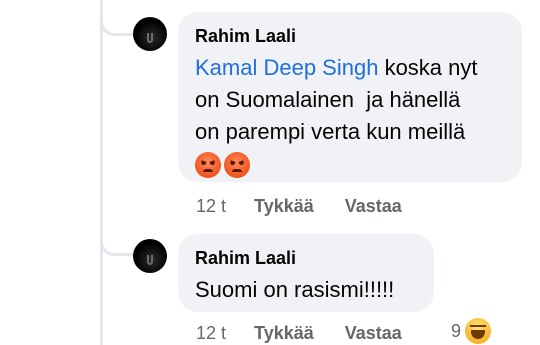 The height and width of the screenshot is (345, 540). What do you see at coordinates (101, 172) in the screenshot?
I see `thread-line` at bounding box center [101, 172].